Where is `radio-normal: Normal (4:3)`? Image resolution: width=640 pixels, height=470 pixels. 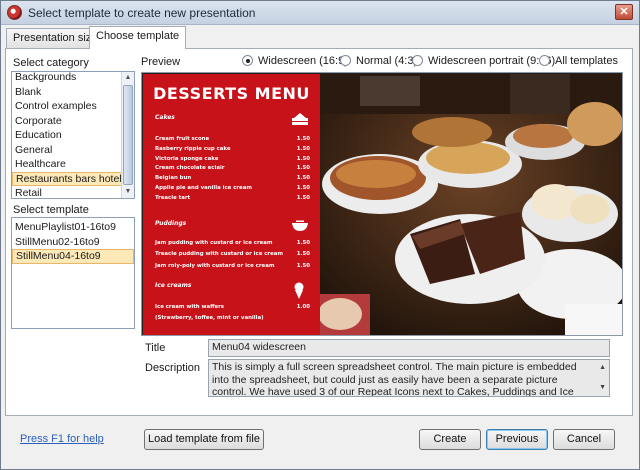 radio-normal: Normal (4:3) is located at coordinates (378, 61).